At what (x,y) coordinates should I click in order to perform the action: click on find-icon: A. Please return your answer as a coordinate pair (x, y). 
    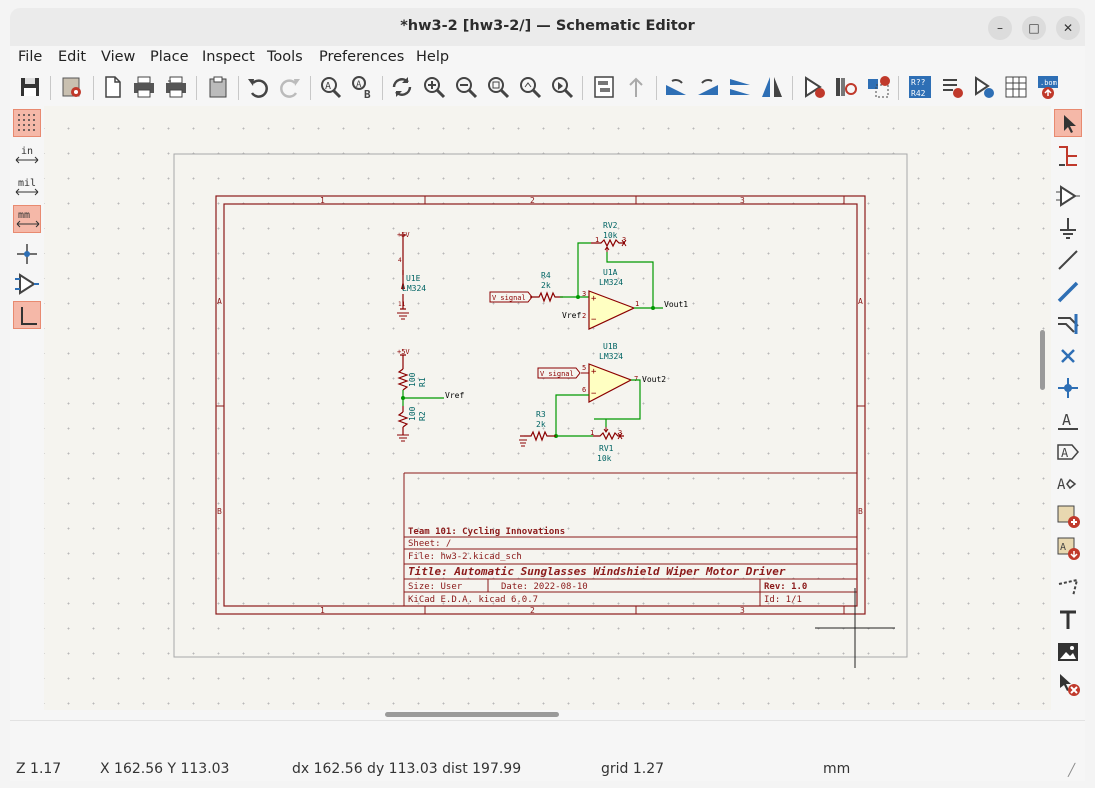
    Looking at the image, I should click on (330, 87).